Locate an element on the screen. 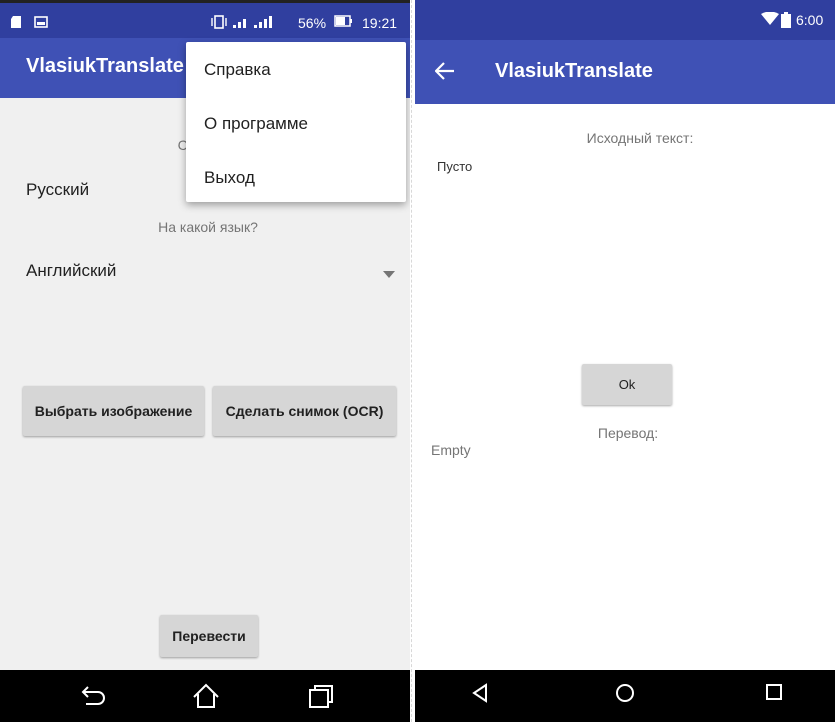 The image size is (835, 722). status-bar: 6:00 is located at coordinates (625, 20).